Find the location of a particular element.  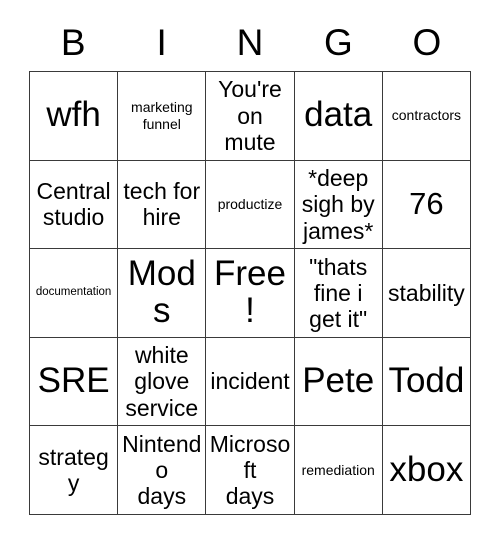

bingo-header-letter-g: G is located at coordinates (338, 42).